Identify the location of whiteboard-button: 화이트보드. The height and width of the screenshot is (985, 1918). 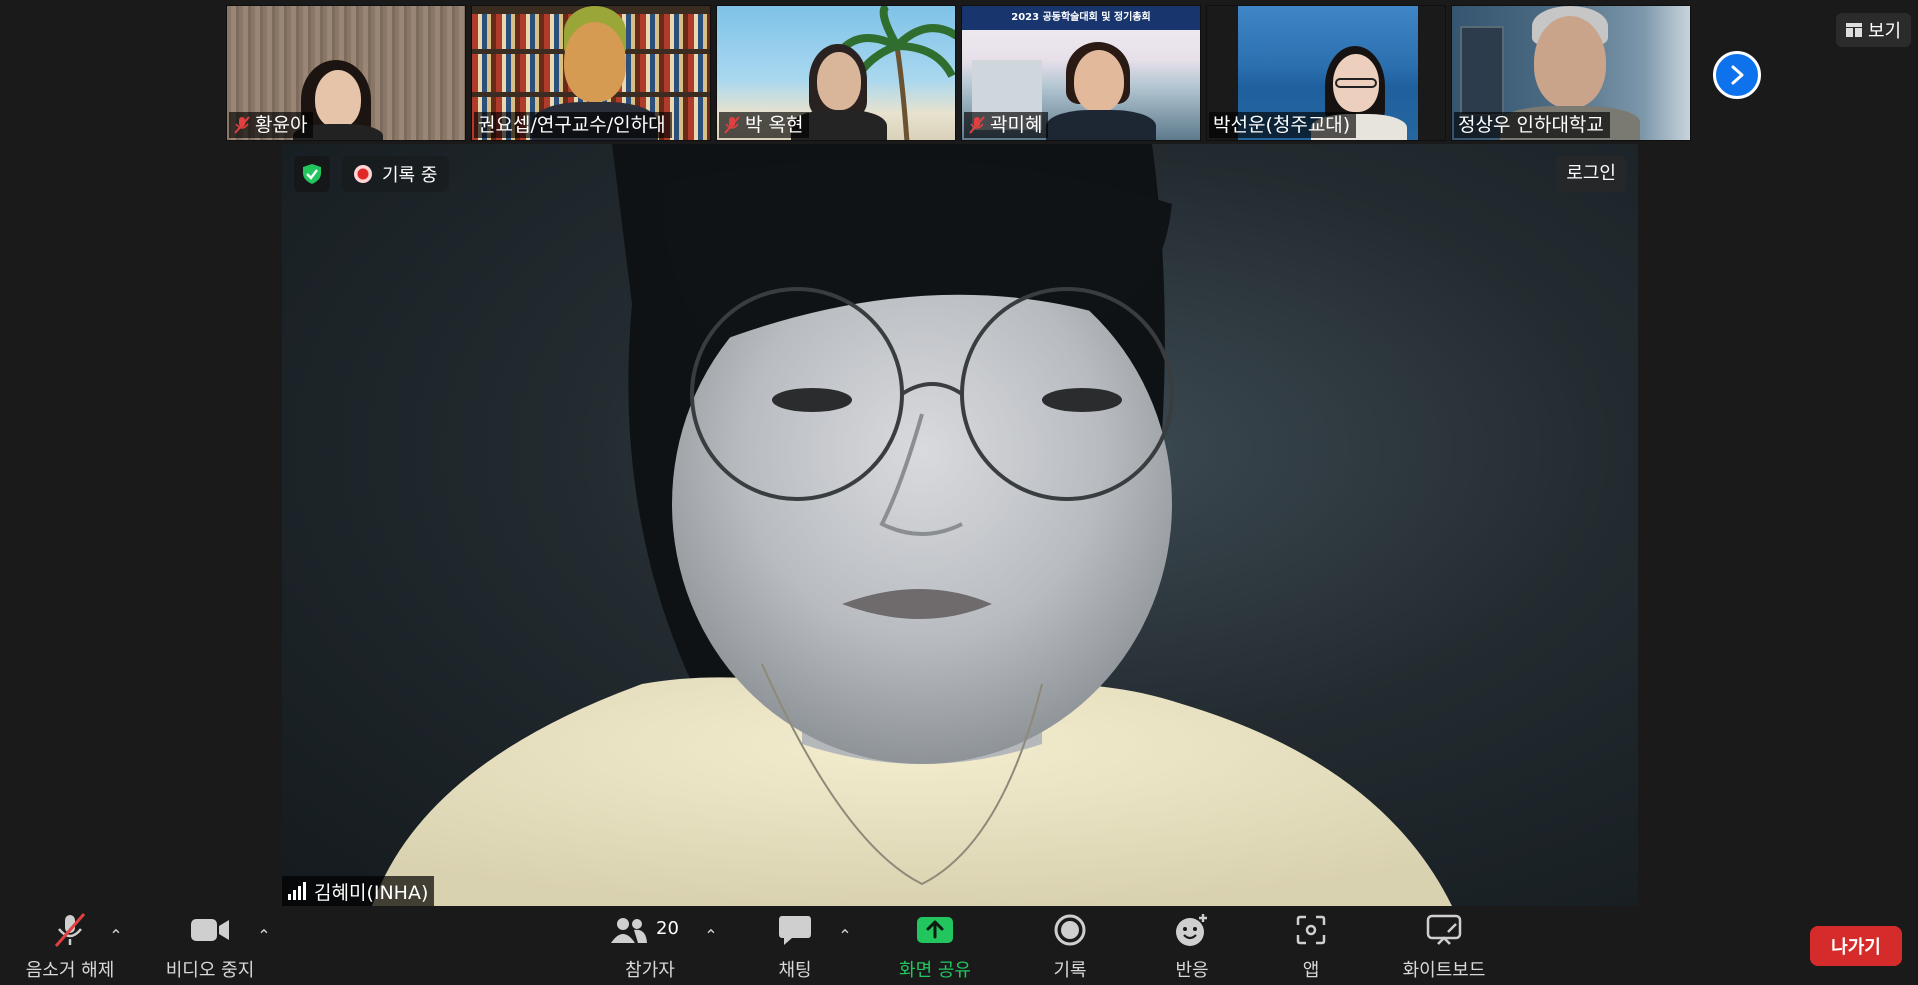
(1444, 946).